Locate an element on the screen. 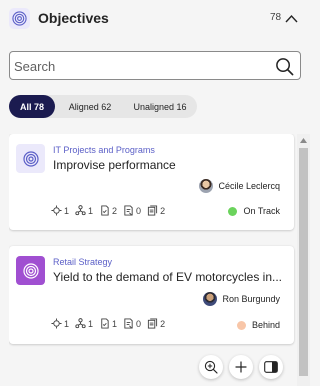 The width and height of the screenshot is (320, 386). objective-program: IT Projects and Programs is located at coordinates (104, 150).